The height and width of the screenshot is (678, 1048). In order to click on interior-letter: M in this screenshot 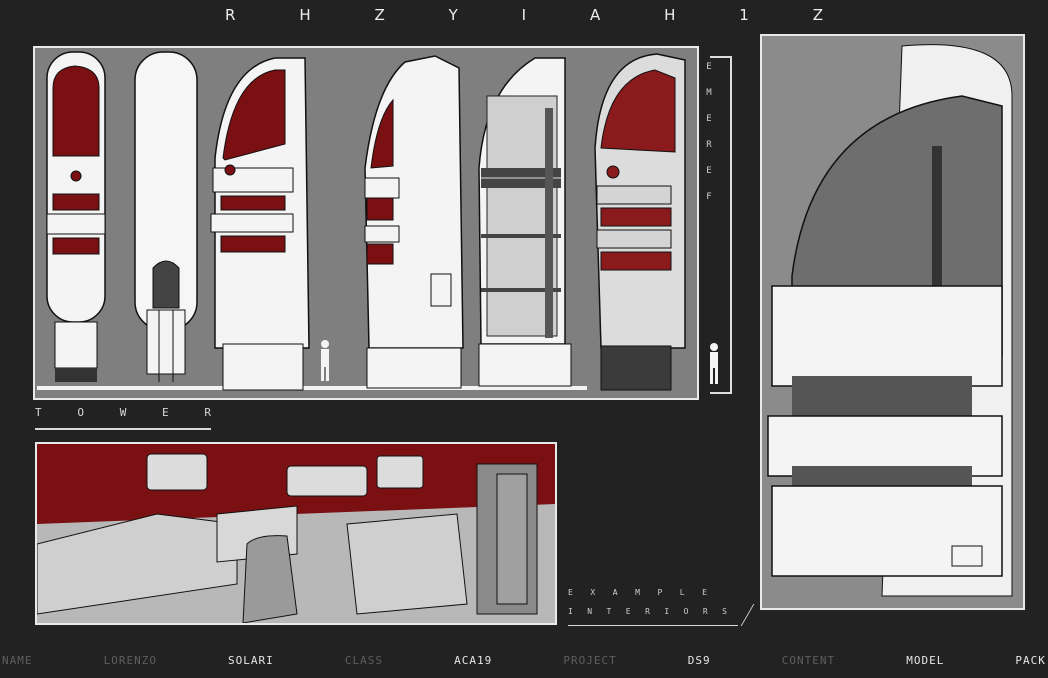, I will do `click(638, 592)`.